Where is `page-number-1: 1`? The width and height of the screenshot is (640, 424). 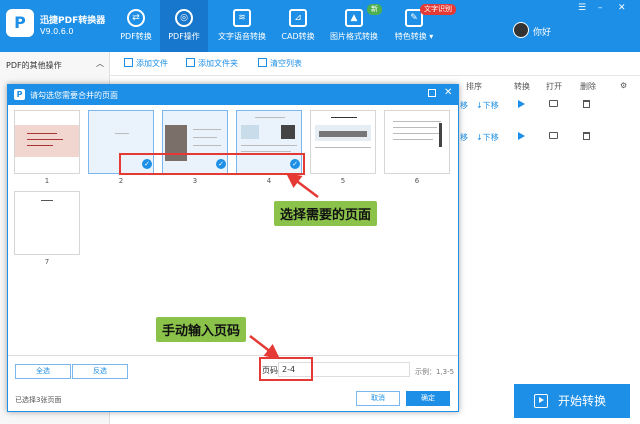 page-number-1: 1 is located at coordinates (47, 181).